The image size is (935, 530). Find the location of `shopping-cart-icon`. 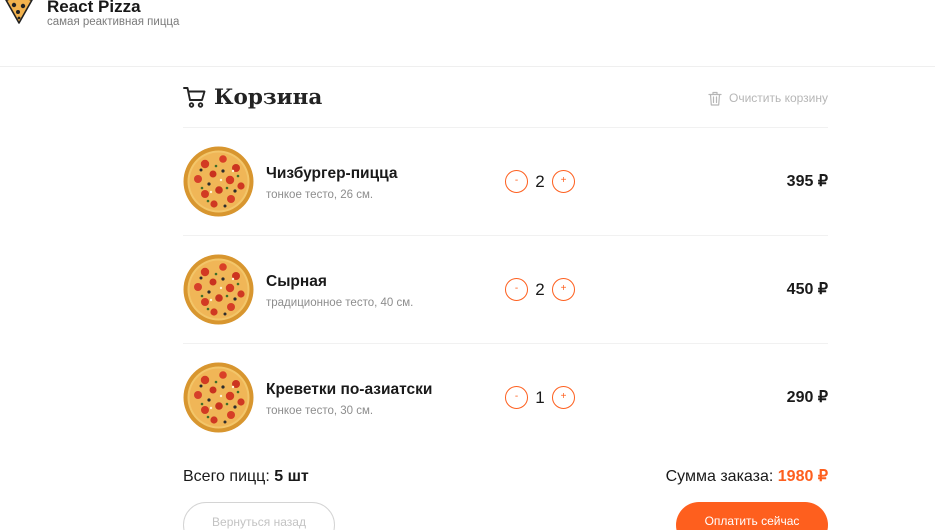

shopping-cart-icon is located at coordinates (194, 97).